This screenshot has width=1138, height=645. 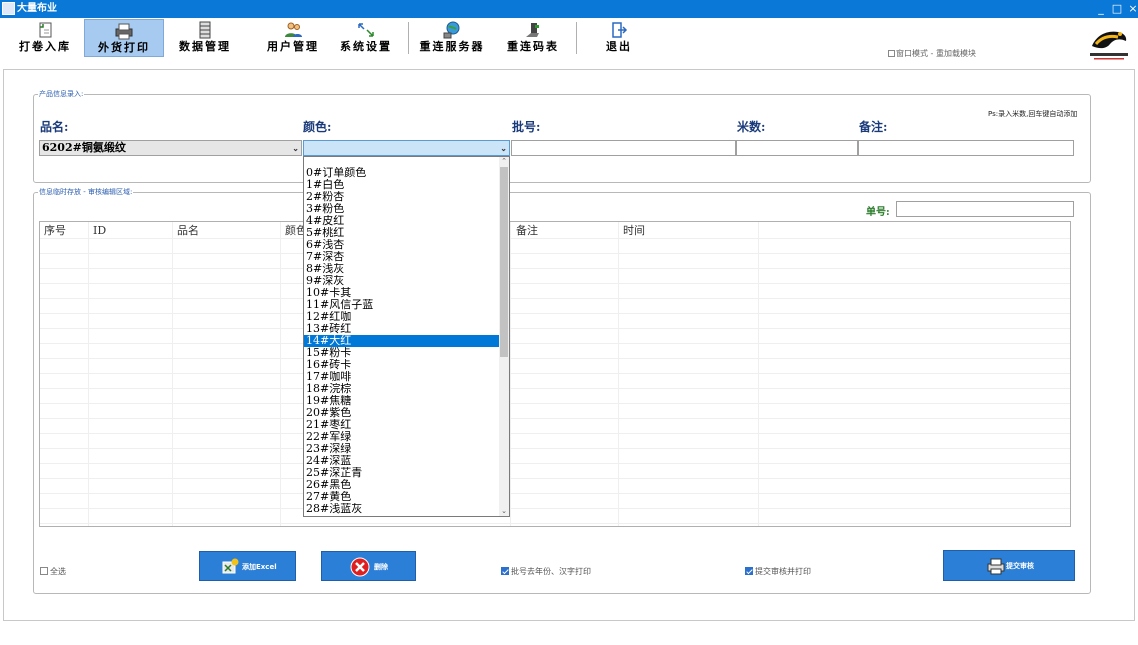 I want to click on tab-reconnect-server: 重连服务器, so click(x=452, y=38).